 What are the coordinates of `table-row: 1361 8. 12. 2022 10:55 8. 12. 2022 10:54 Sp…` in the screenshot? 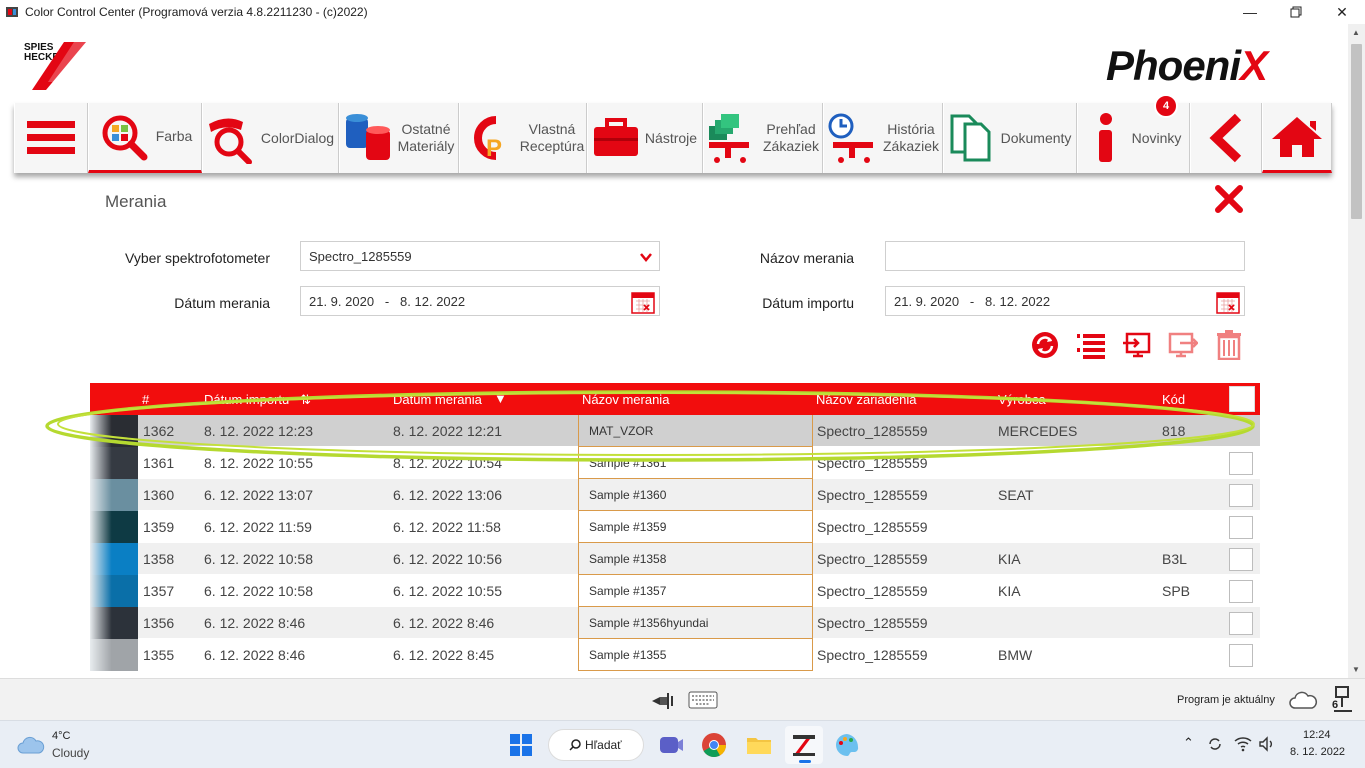 It's located at (675, 463).